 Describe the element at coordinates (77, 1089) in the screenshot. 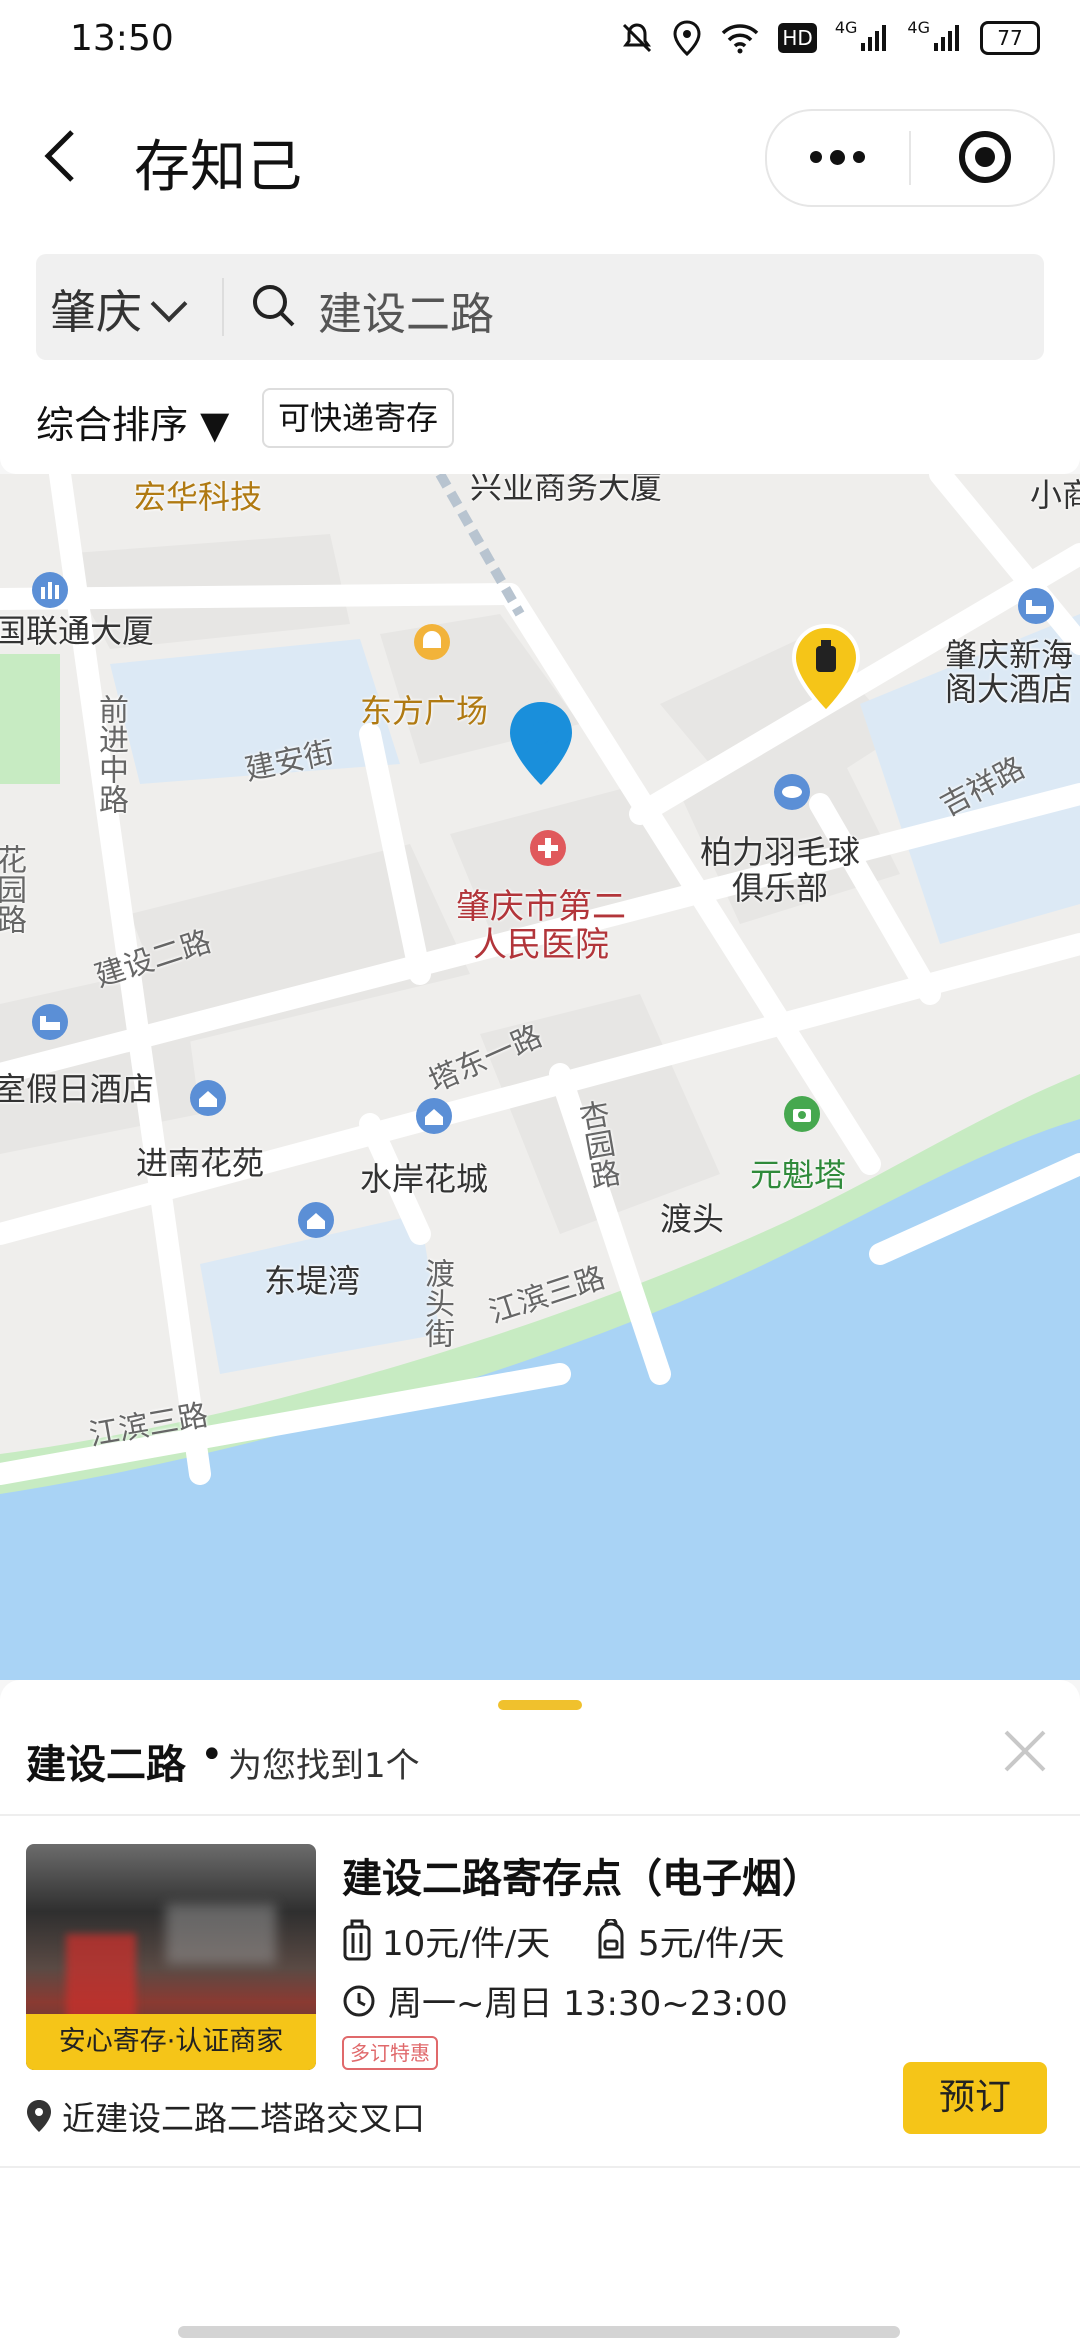

I see `map-label-holiday-hotel: 室假日酒店` at that location.